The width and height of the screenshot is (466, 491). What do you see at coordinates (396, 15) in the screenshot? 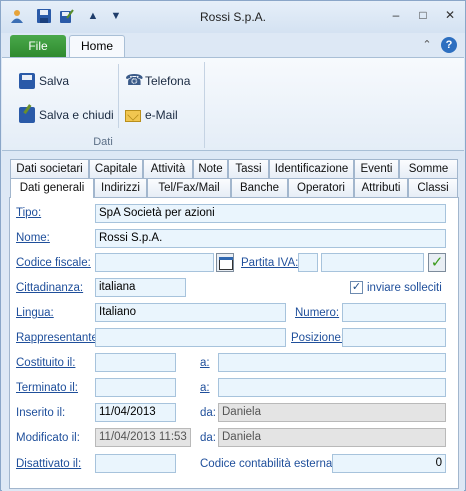
I see `minimize-icon: –` at bounding box center [396, 15].